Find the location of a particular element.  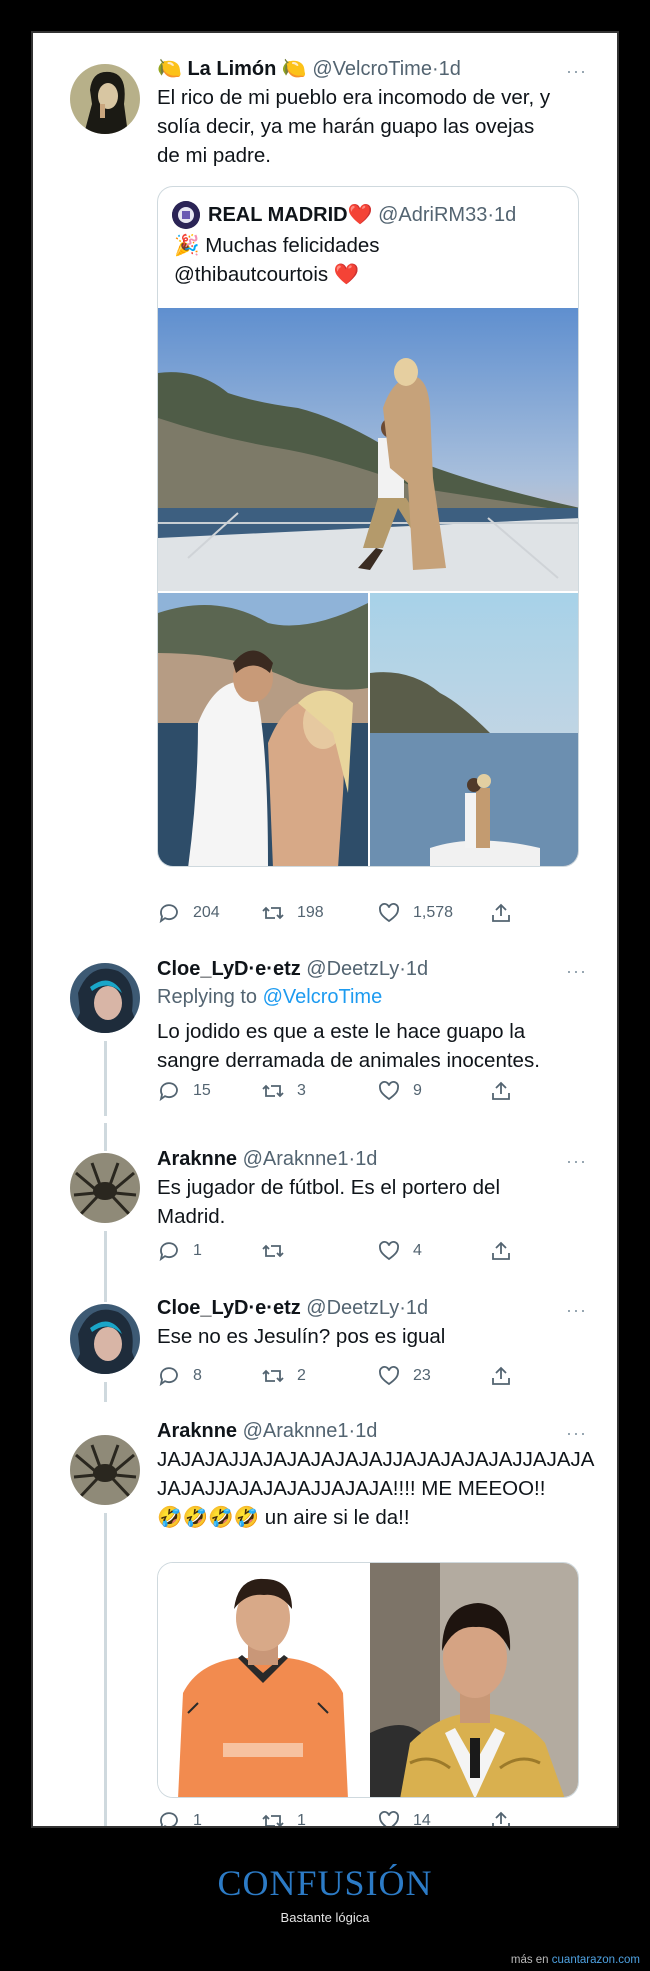

tweet-text-line: JAJAJJAJAJAJAJJAJAJA!!!! ME MEEOO!! is located at coordinates (351, 1488).